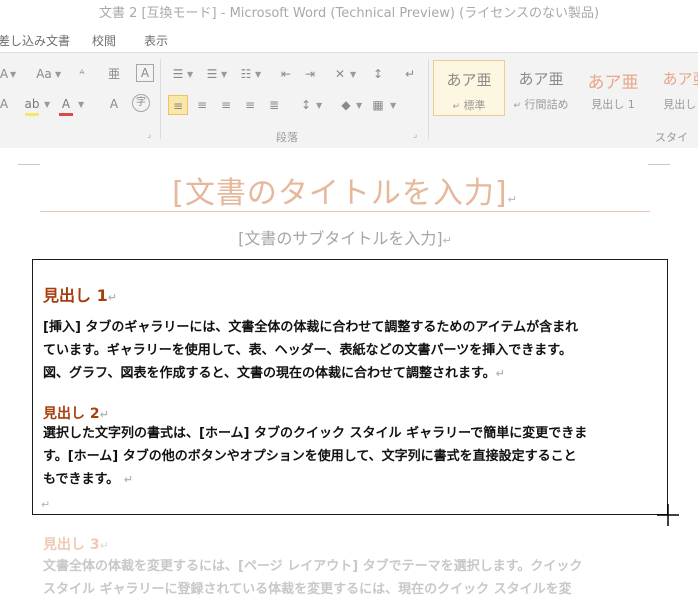 This screenshot has width=698, height=601. I want to click on heading-2: 見出し 2↵, so click(76, 413).